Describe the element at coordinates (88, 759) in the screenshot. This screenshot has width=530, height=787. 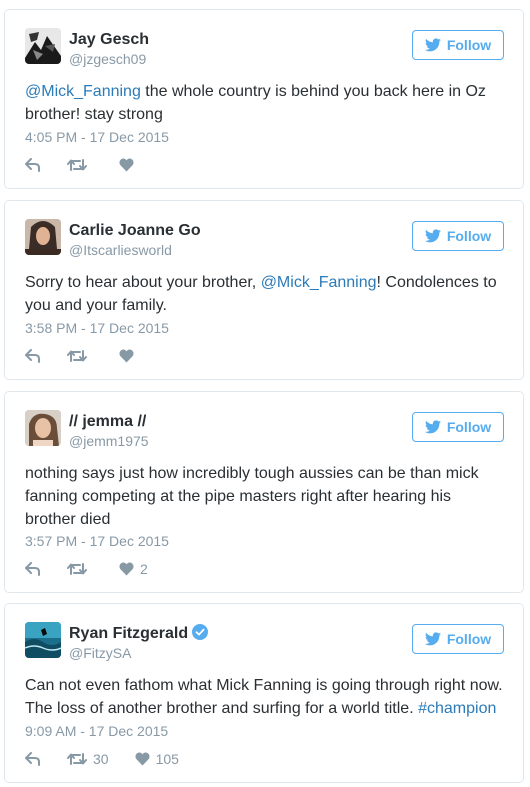
I see `retweet-button: 30` at that location.